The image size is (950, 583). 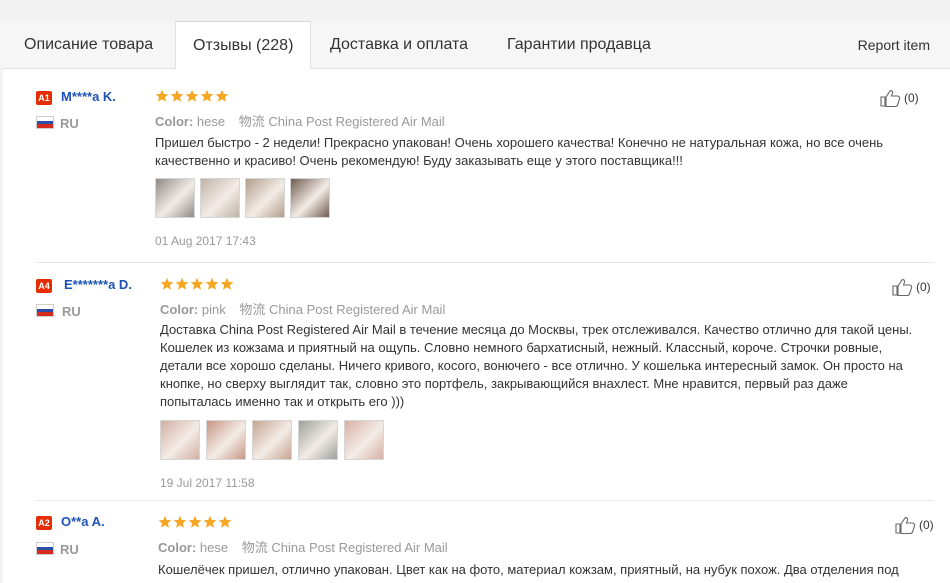 I want to click on left-border, so click(x=1, y=325).